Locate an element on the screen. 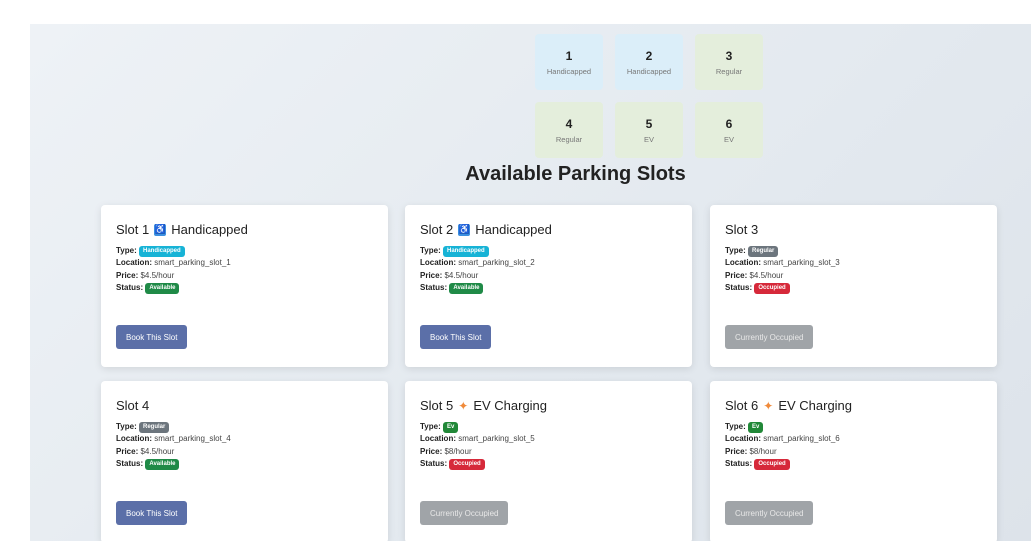  mini-slot-3: 3 Regular is located at coordinates (729, 62).